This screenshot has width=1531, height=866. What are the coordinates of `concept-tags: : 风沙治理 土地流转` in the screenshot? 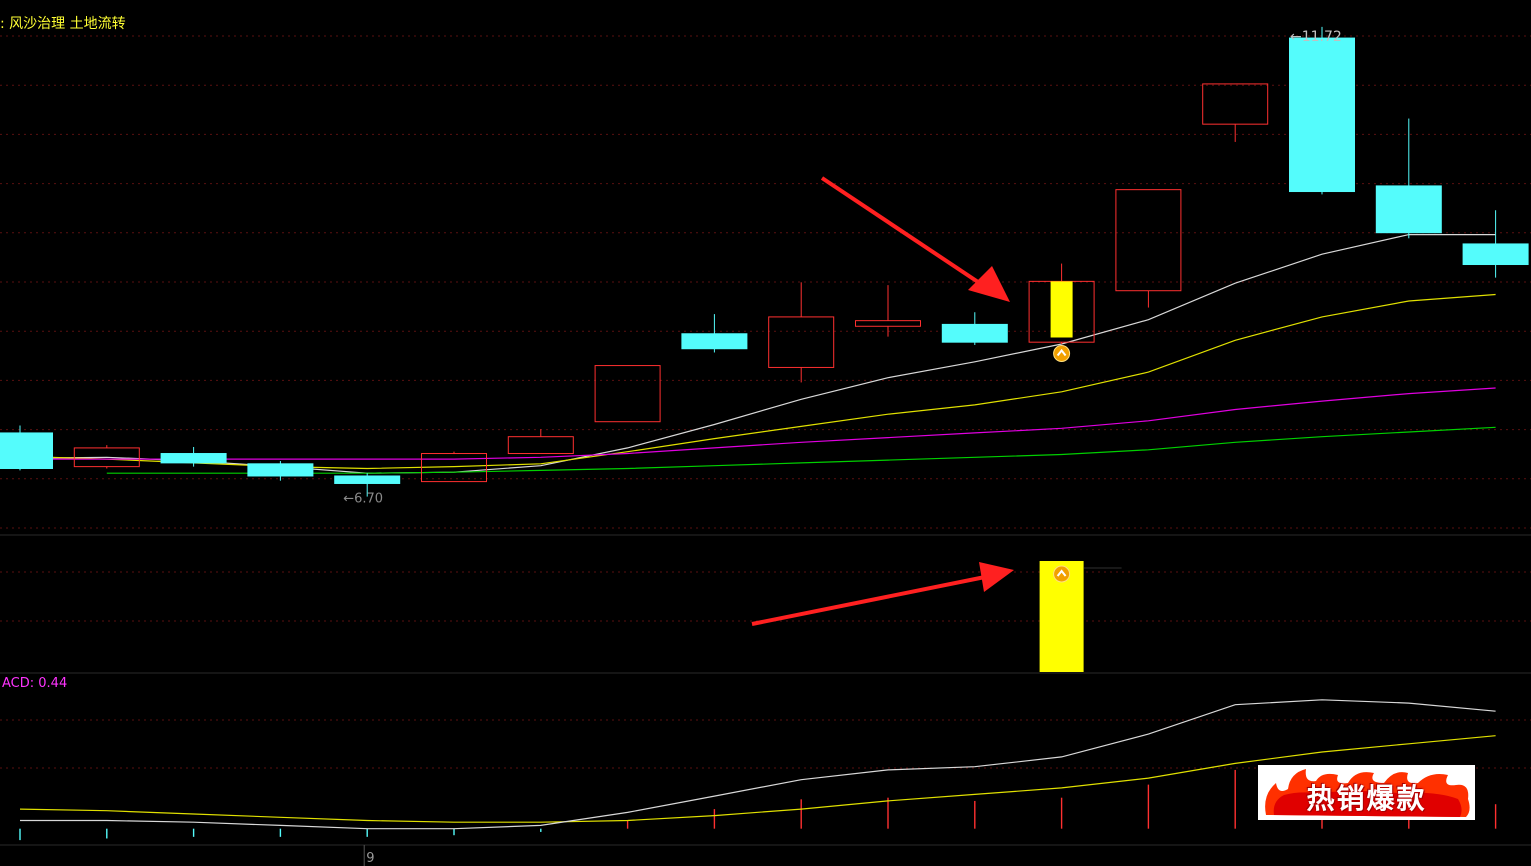 It's located at (63, 23).